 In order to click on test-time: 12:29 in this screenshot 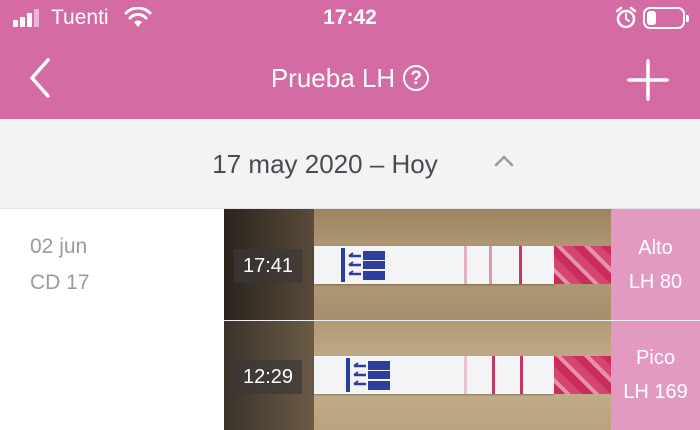, I will do `click(268, 377)`.